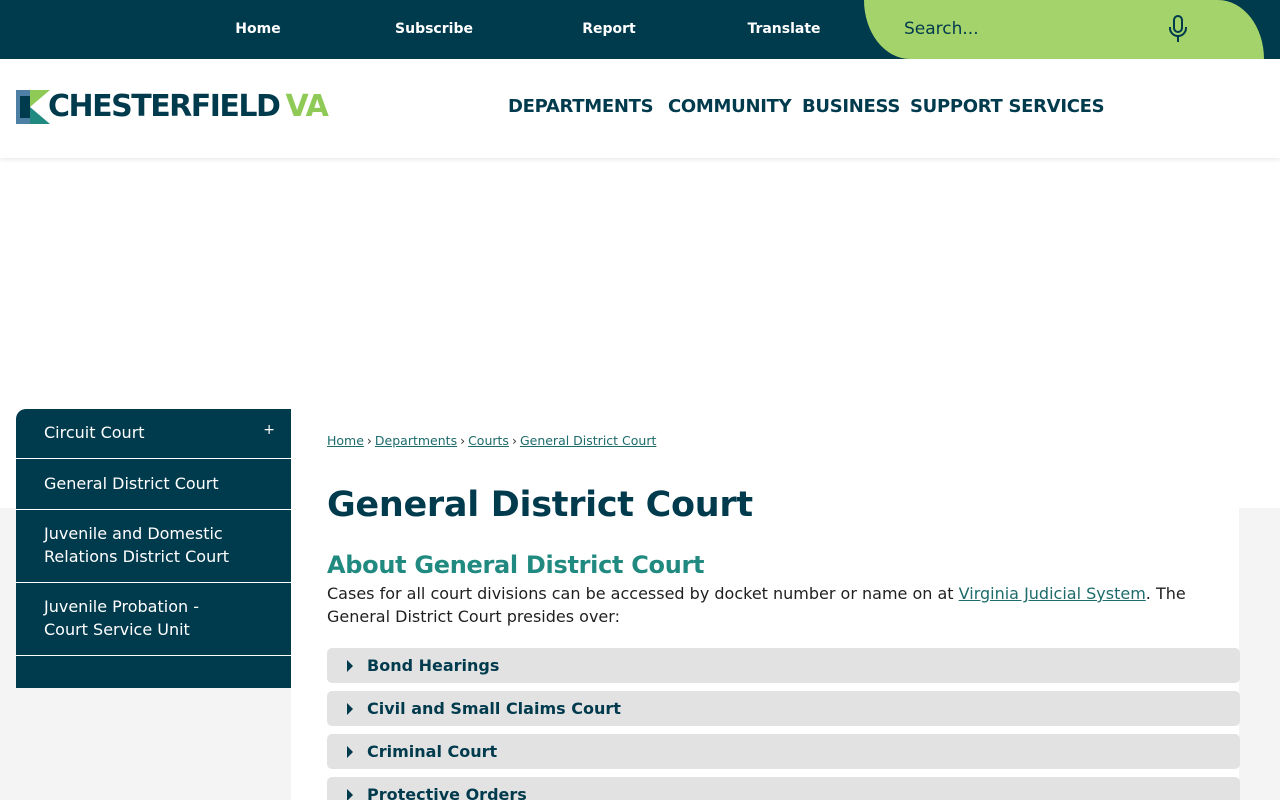 The height and width of the screenshot is (800, 1280). I want to click on accordion-bond-hearings: Bond Hearings, so click(783, 665).